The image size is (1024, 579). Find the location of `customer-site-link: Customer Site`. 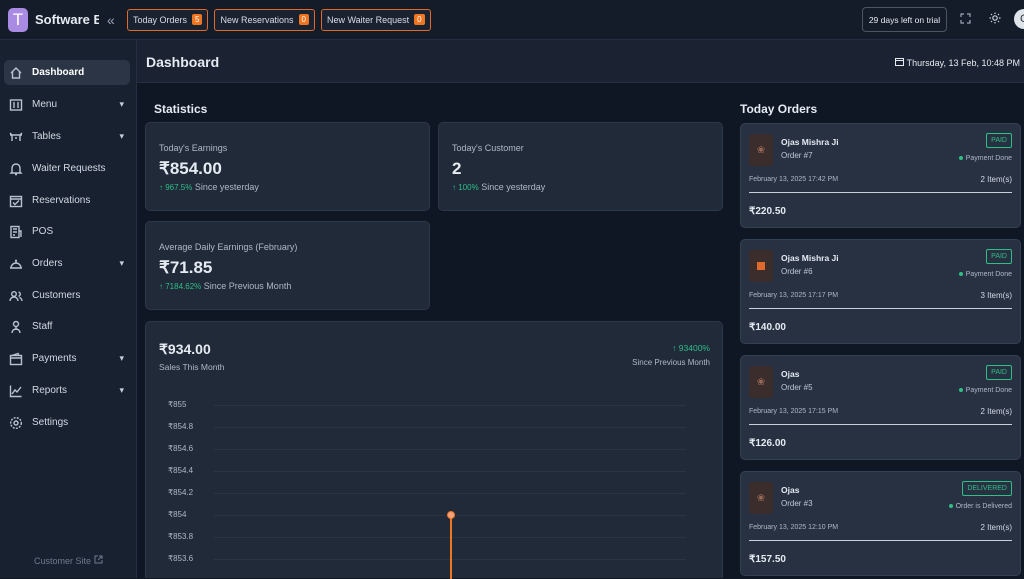

customer-site-link: Customer Site is located at coordinates (68, 560).